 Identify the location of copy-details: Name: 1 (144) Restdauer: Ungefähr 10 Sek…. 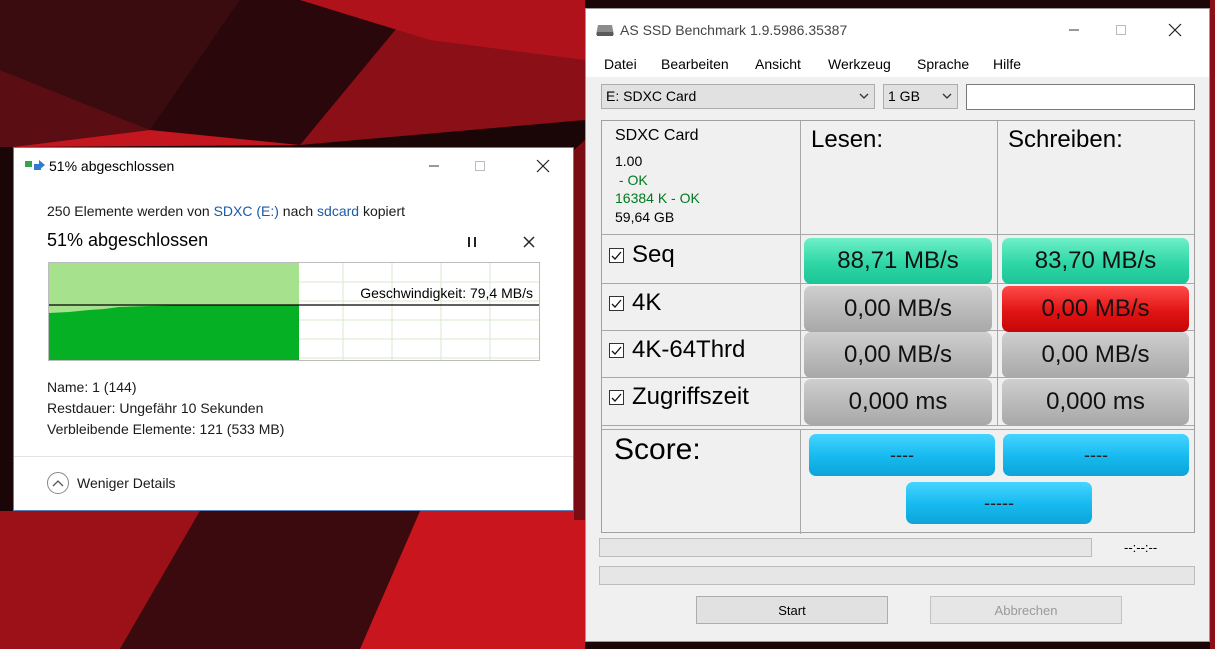
(165, 408).